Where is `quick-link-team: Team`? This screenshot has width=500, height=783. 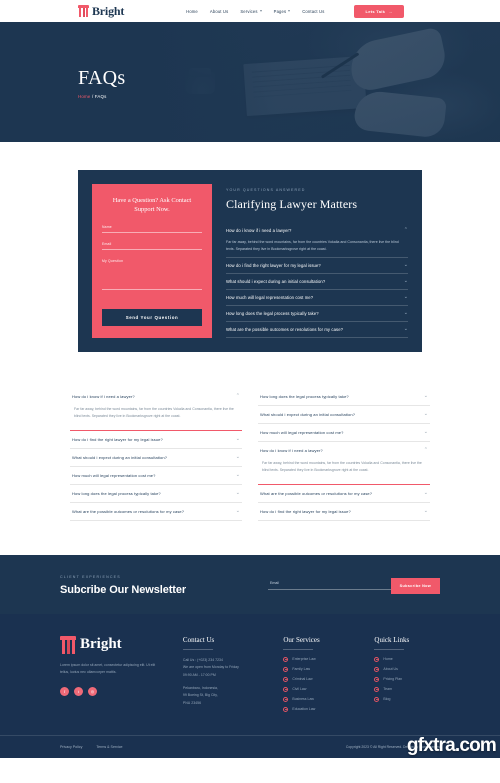
quick-link-team: Team is located at coordinates (407, 689).